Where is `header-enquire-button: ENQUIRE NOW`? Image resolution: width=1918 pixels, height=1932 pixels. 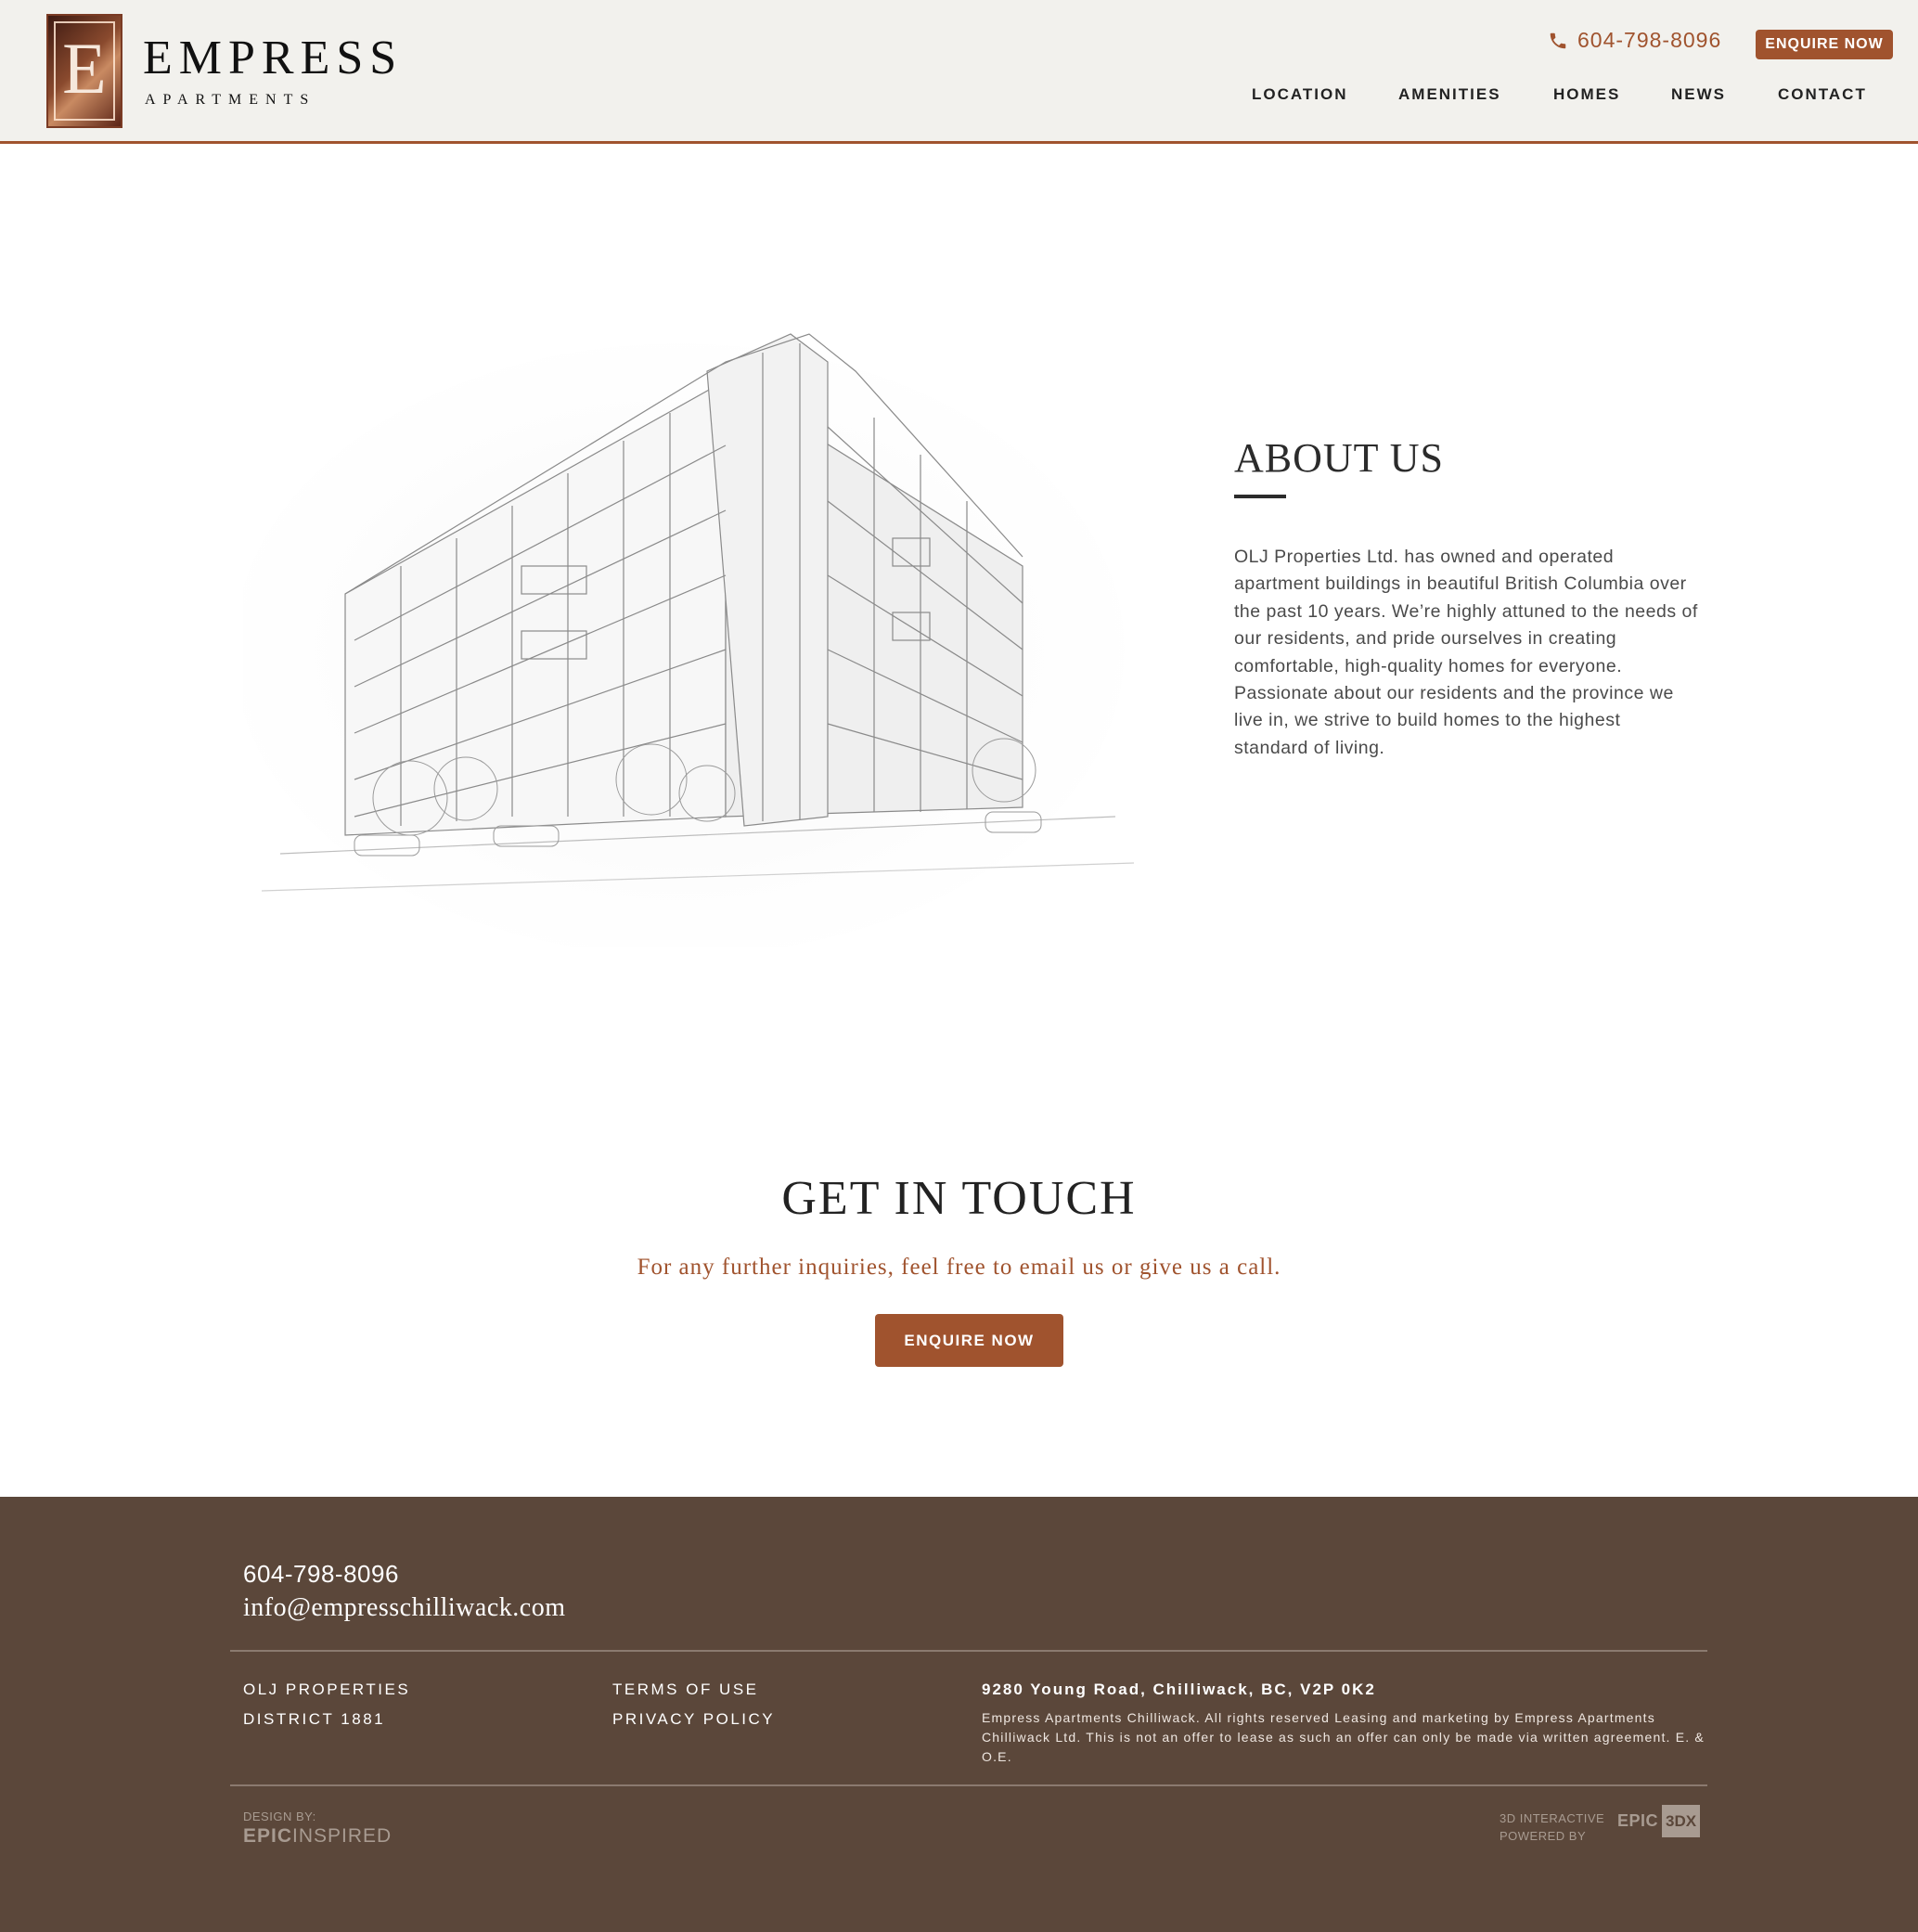 header-enquire-button: ENQUIRE NOW is located at coordinates (1824, 44).